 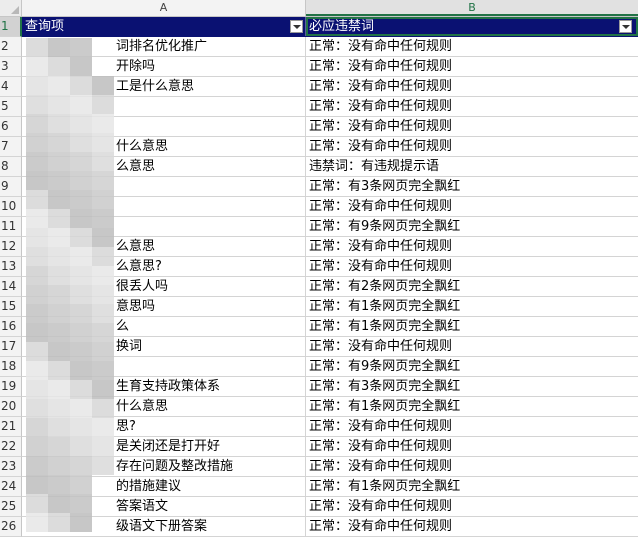 I want to click on cell-text: 思?, so click(x=126, y=426).